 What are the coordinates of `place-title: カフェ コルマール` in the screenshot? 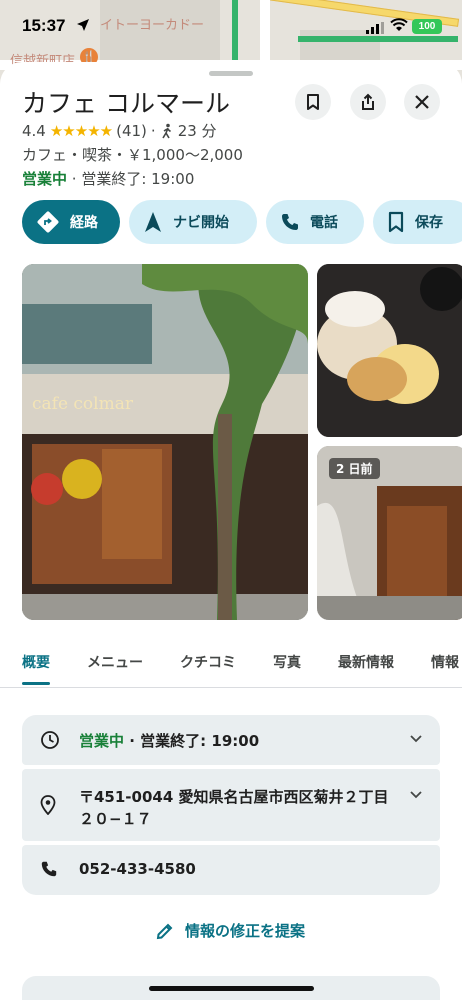 It's located at (126, 103).